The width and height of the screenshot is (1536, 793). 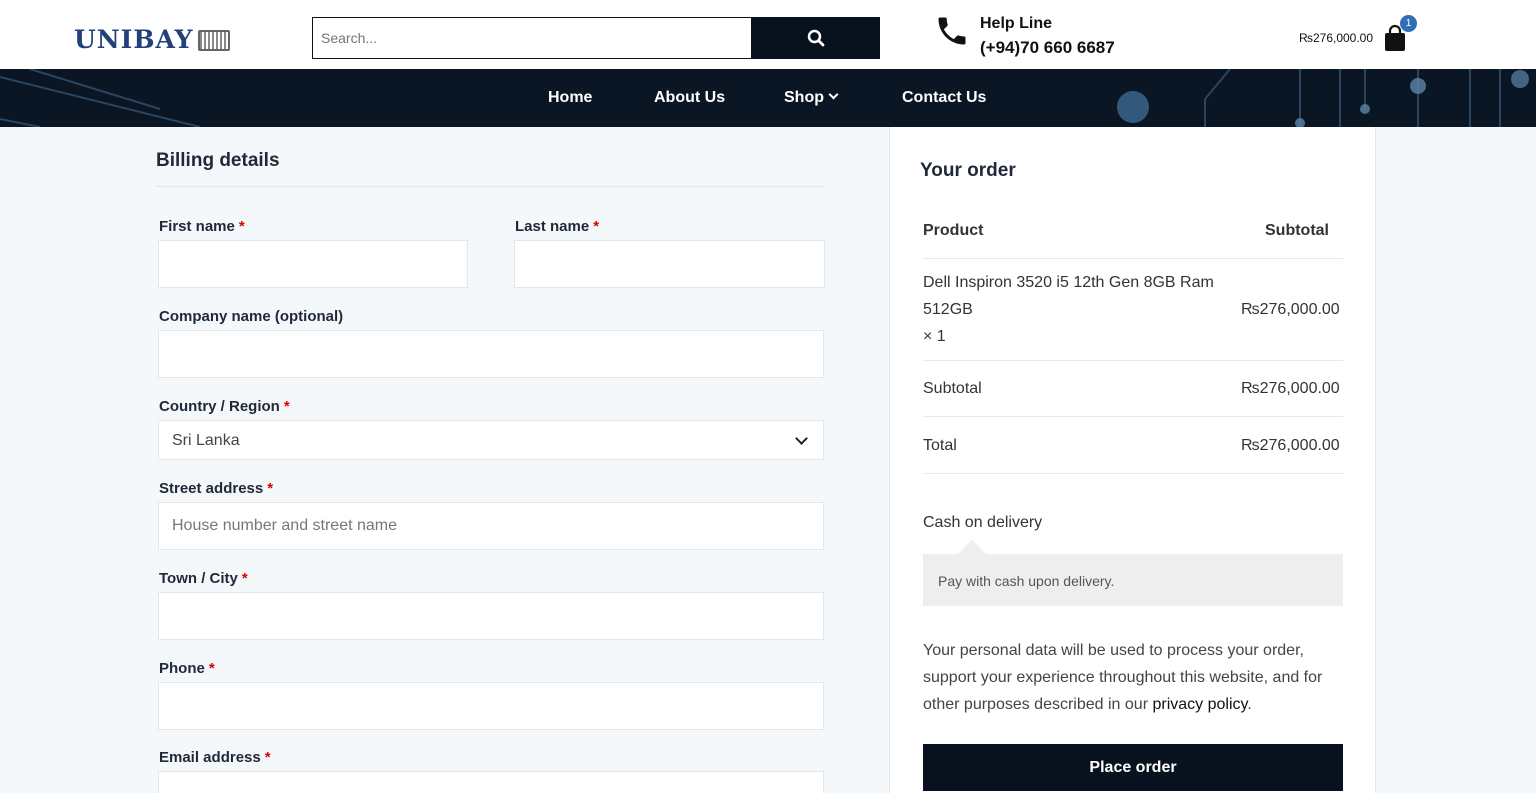 I want to click on label-text: Phone, so click(x=182, y=668).